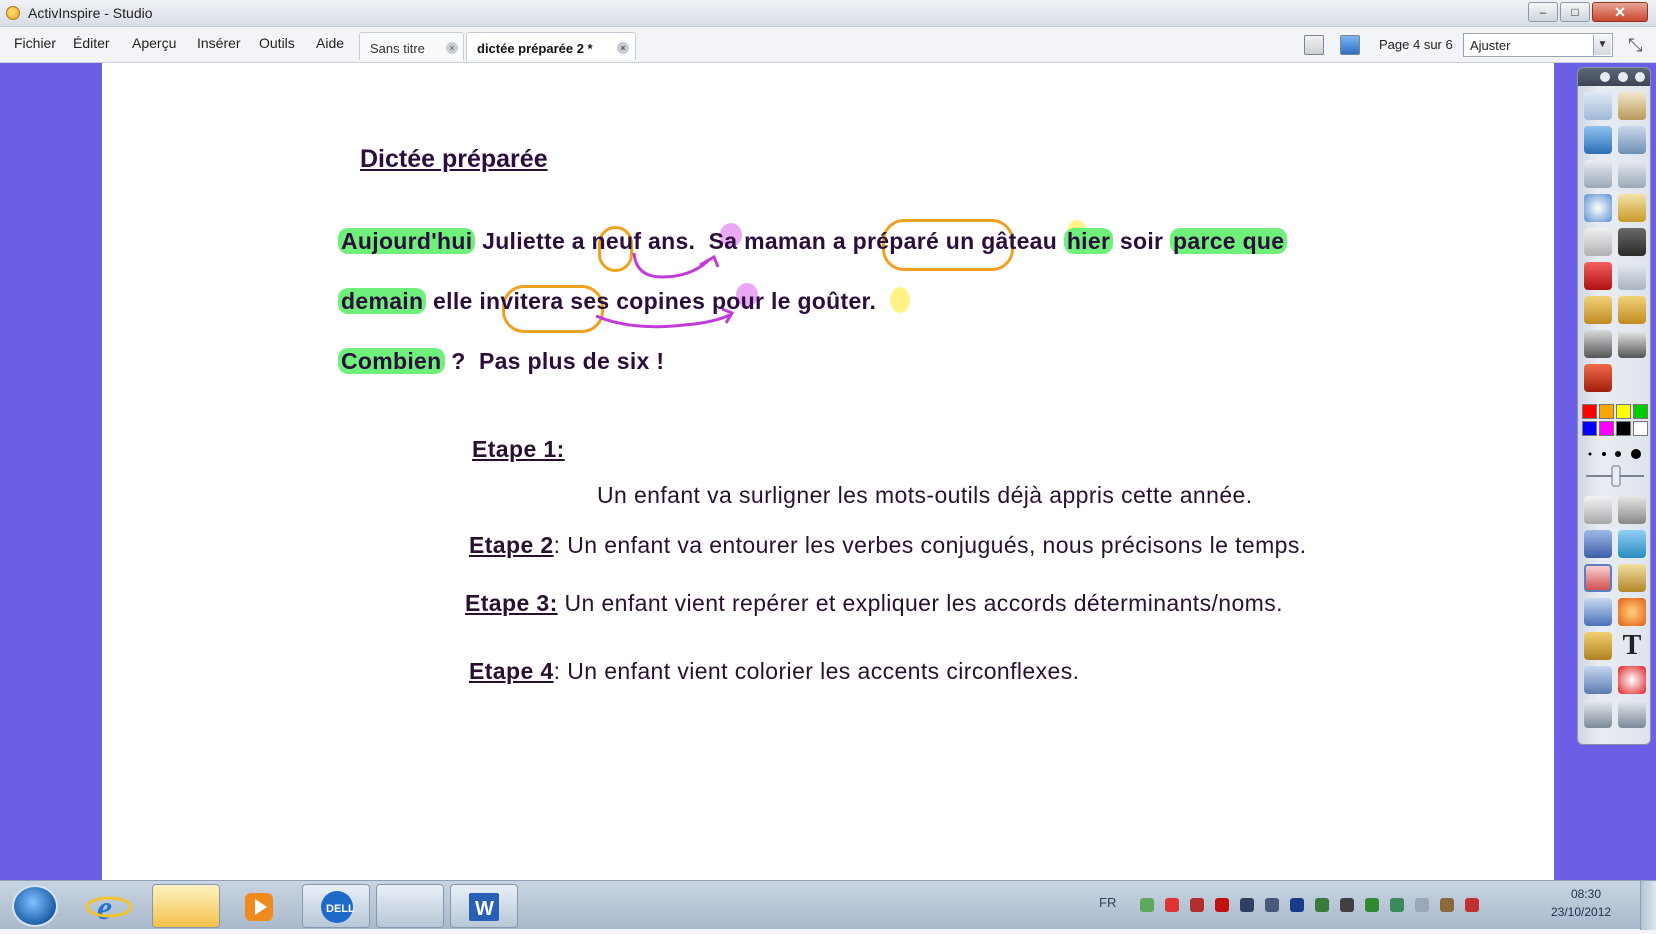 This screenshot has width=1656, height=934. What do you see at coordinates (219, 43) in the screenshot?
I see `menu-inserer: Insérer` at bounding box center [219, 43].